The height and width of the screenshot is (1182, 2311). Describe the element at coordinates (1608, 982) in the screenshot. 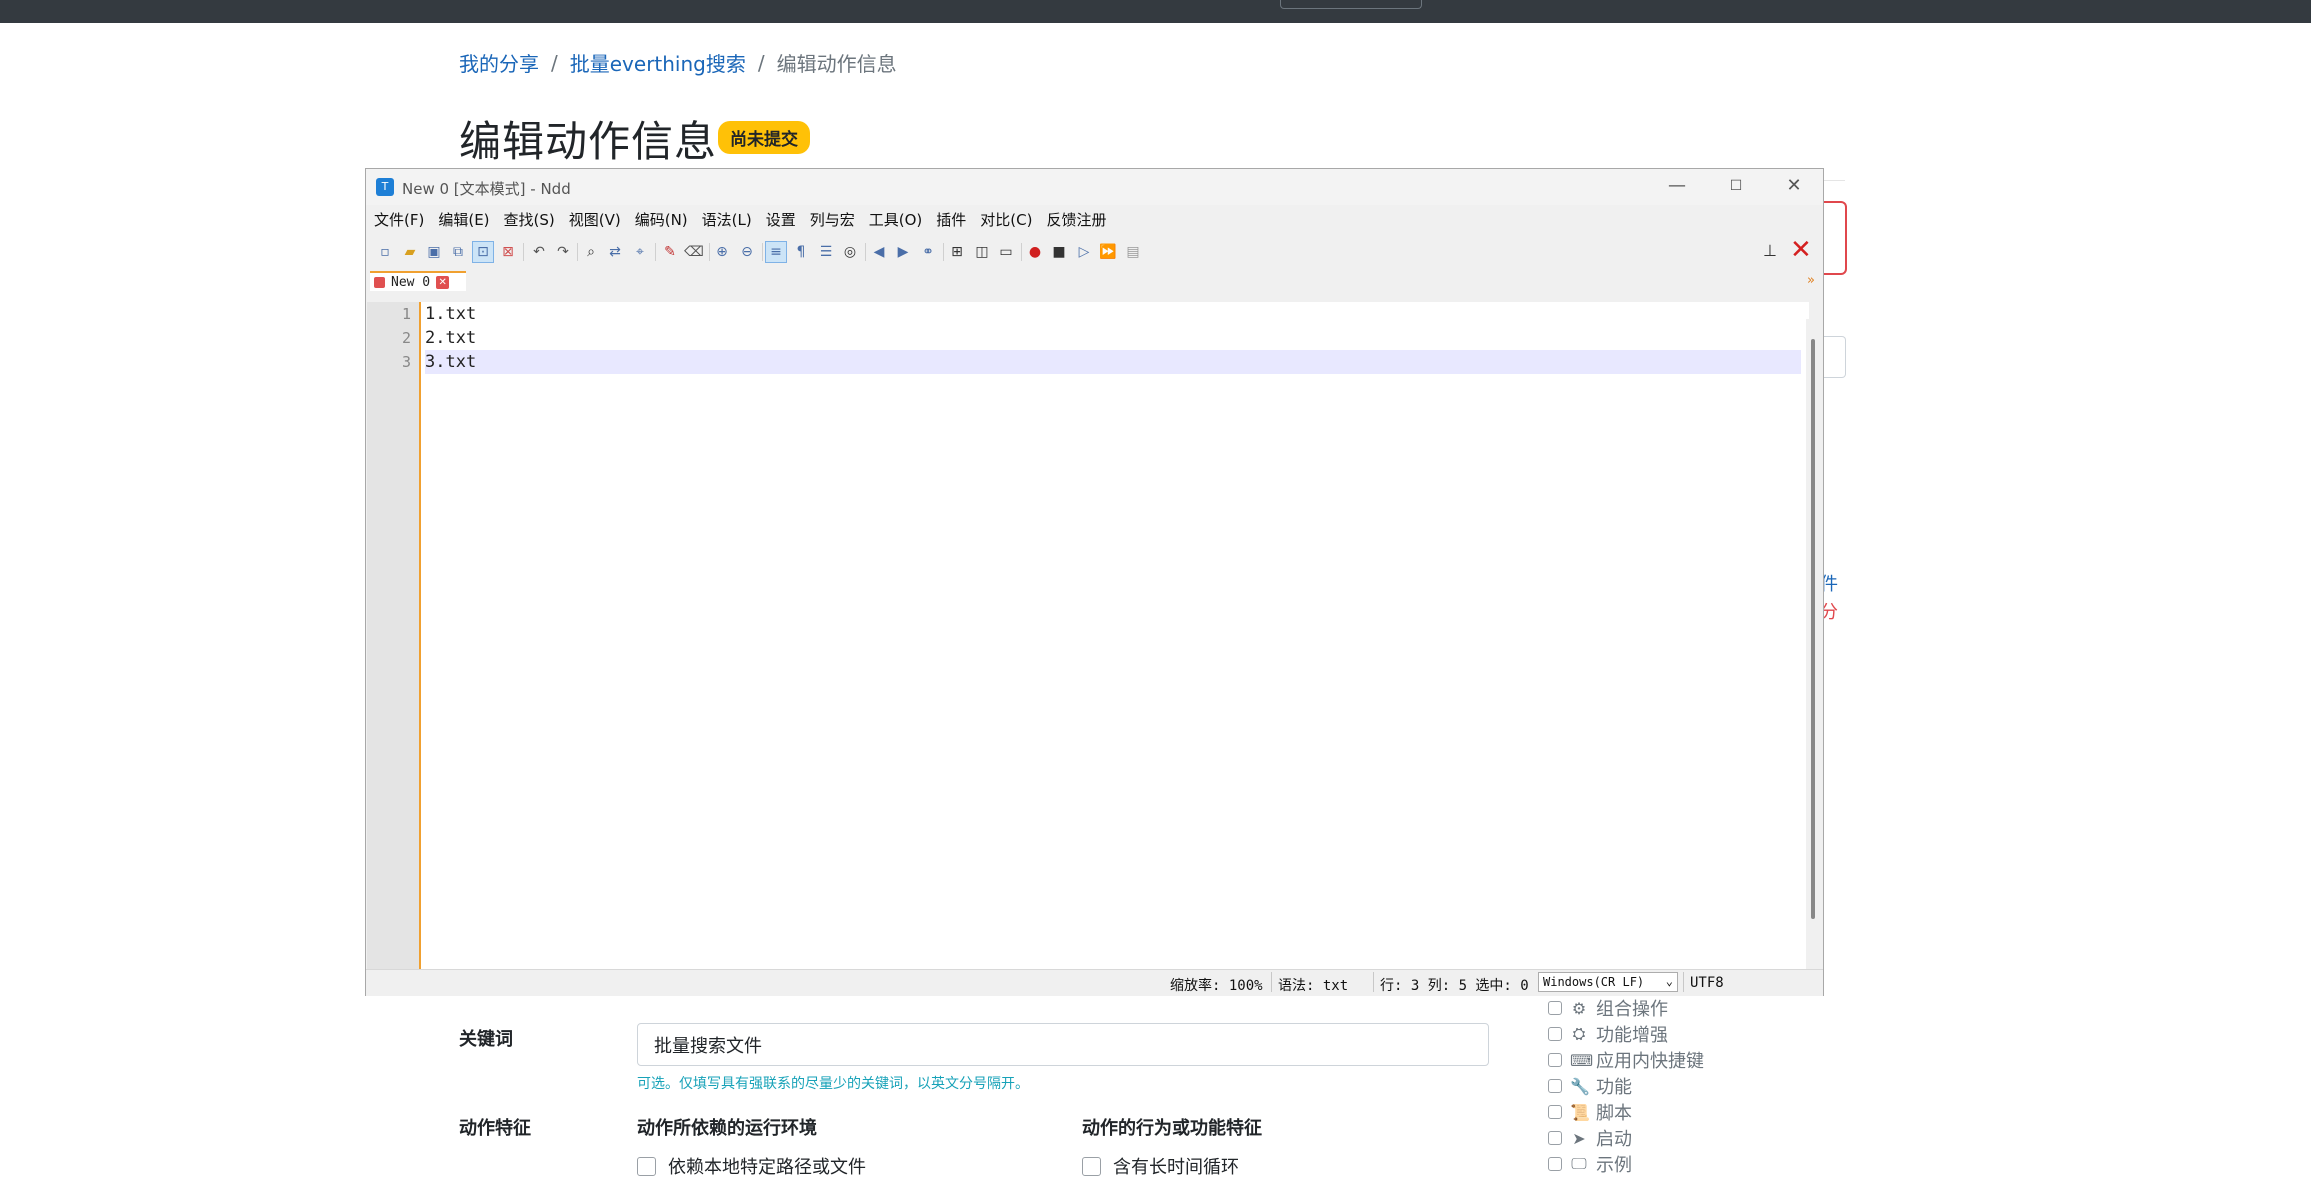

I see `eol-select: Windows(CR LF) ⌄` at that location.